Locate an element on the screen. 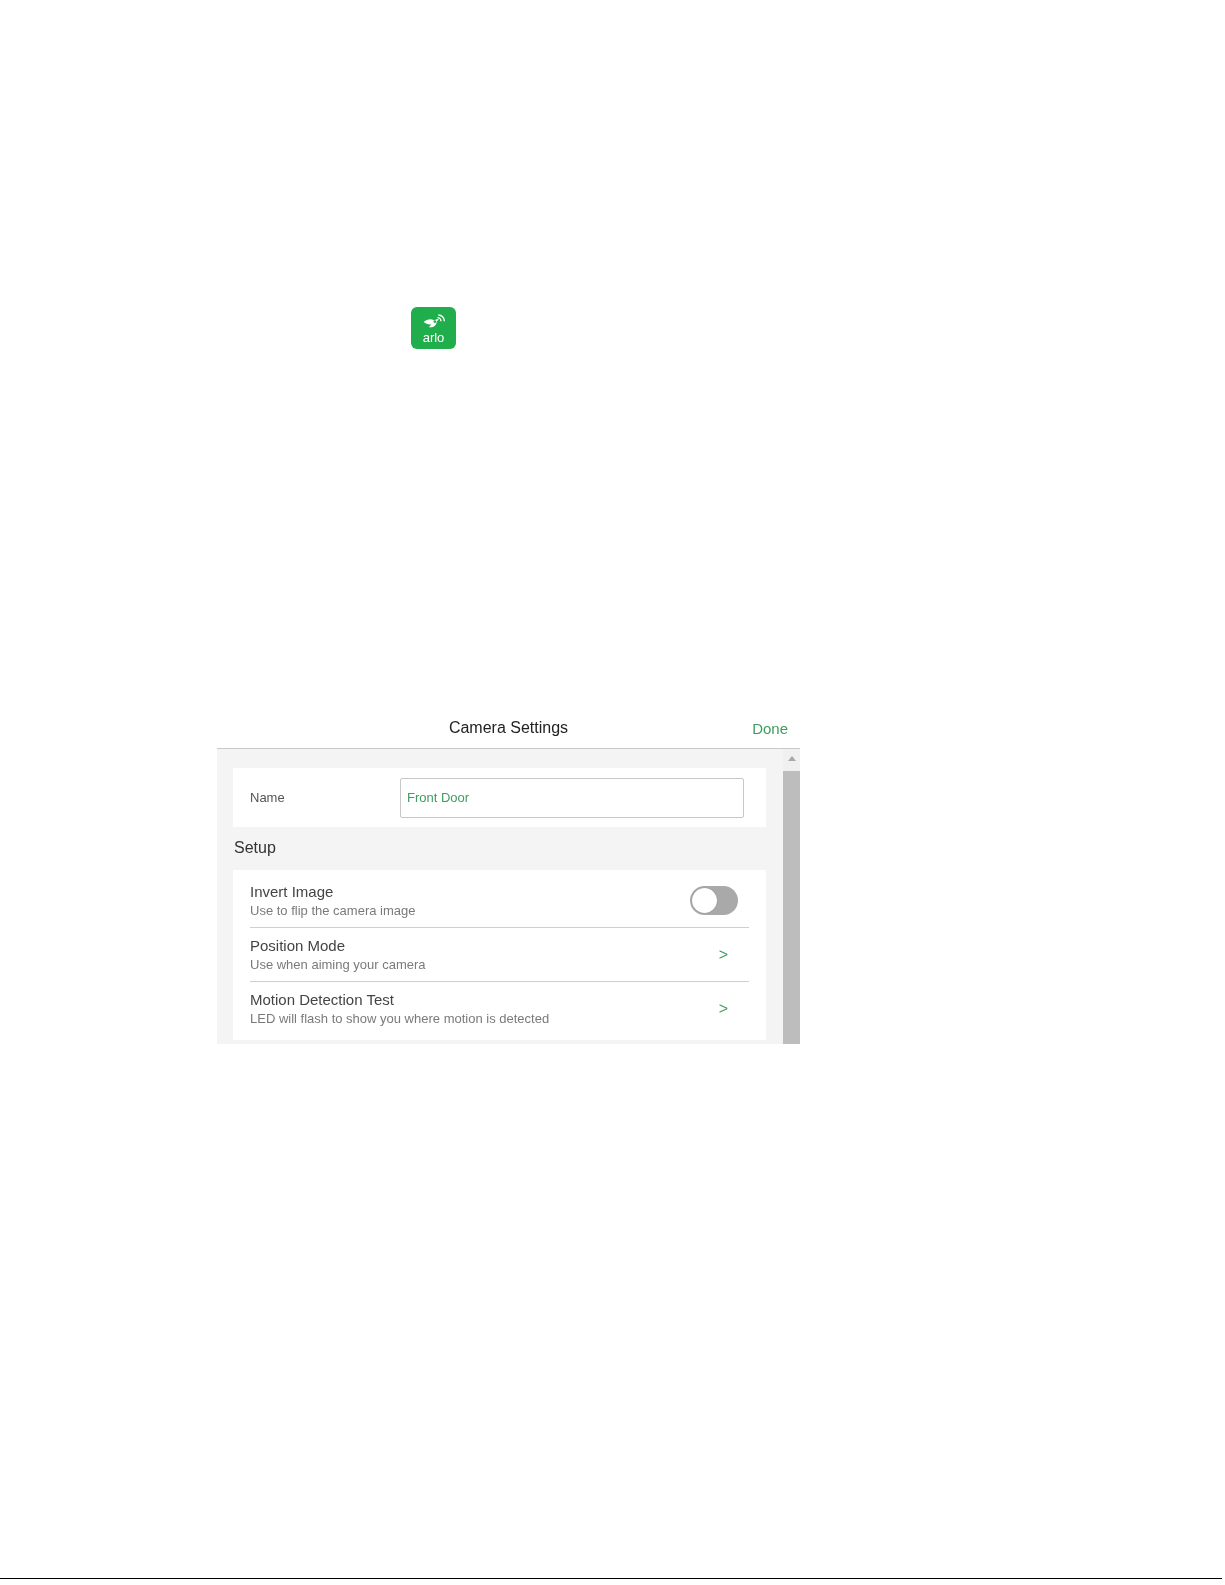 The width and height of the screenshot is (1225, 1585). setting-description: Use when aiming your camera is located at coordinates (338, 964).